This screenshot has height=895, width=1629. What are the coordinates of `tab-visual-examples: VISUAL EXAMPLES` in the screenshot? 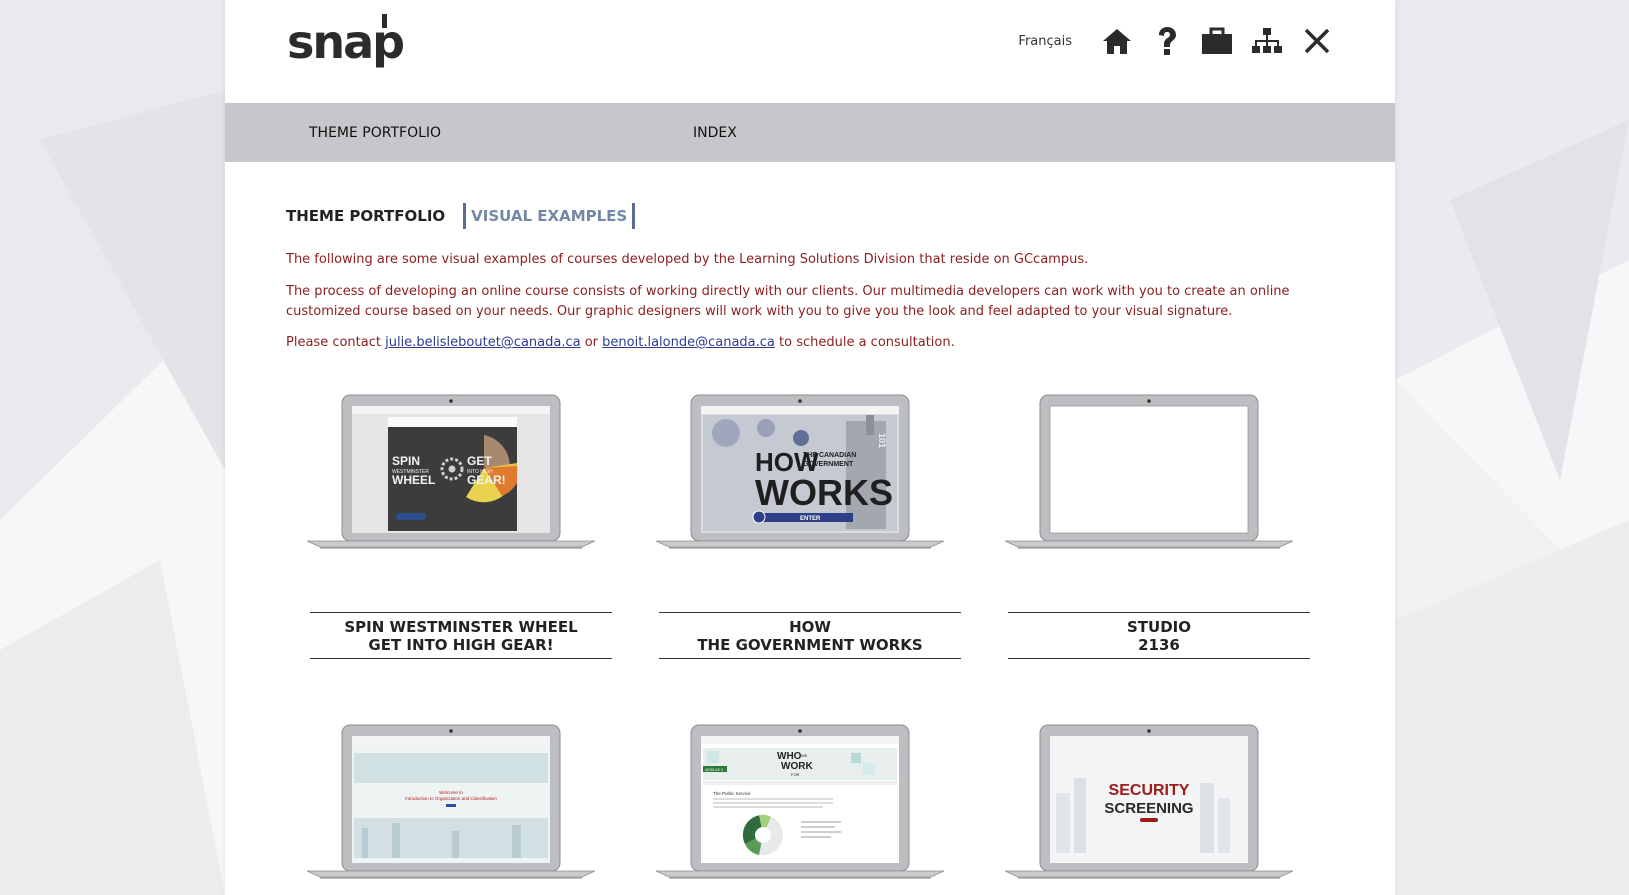 It's located at (549, 216).